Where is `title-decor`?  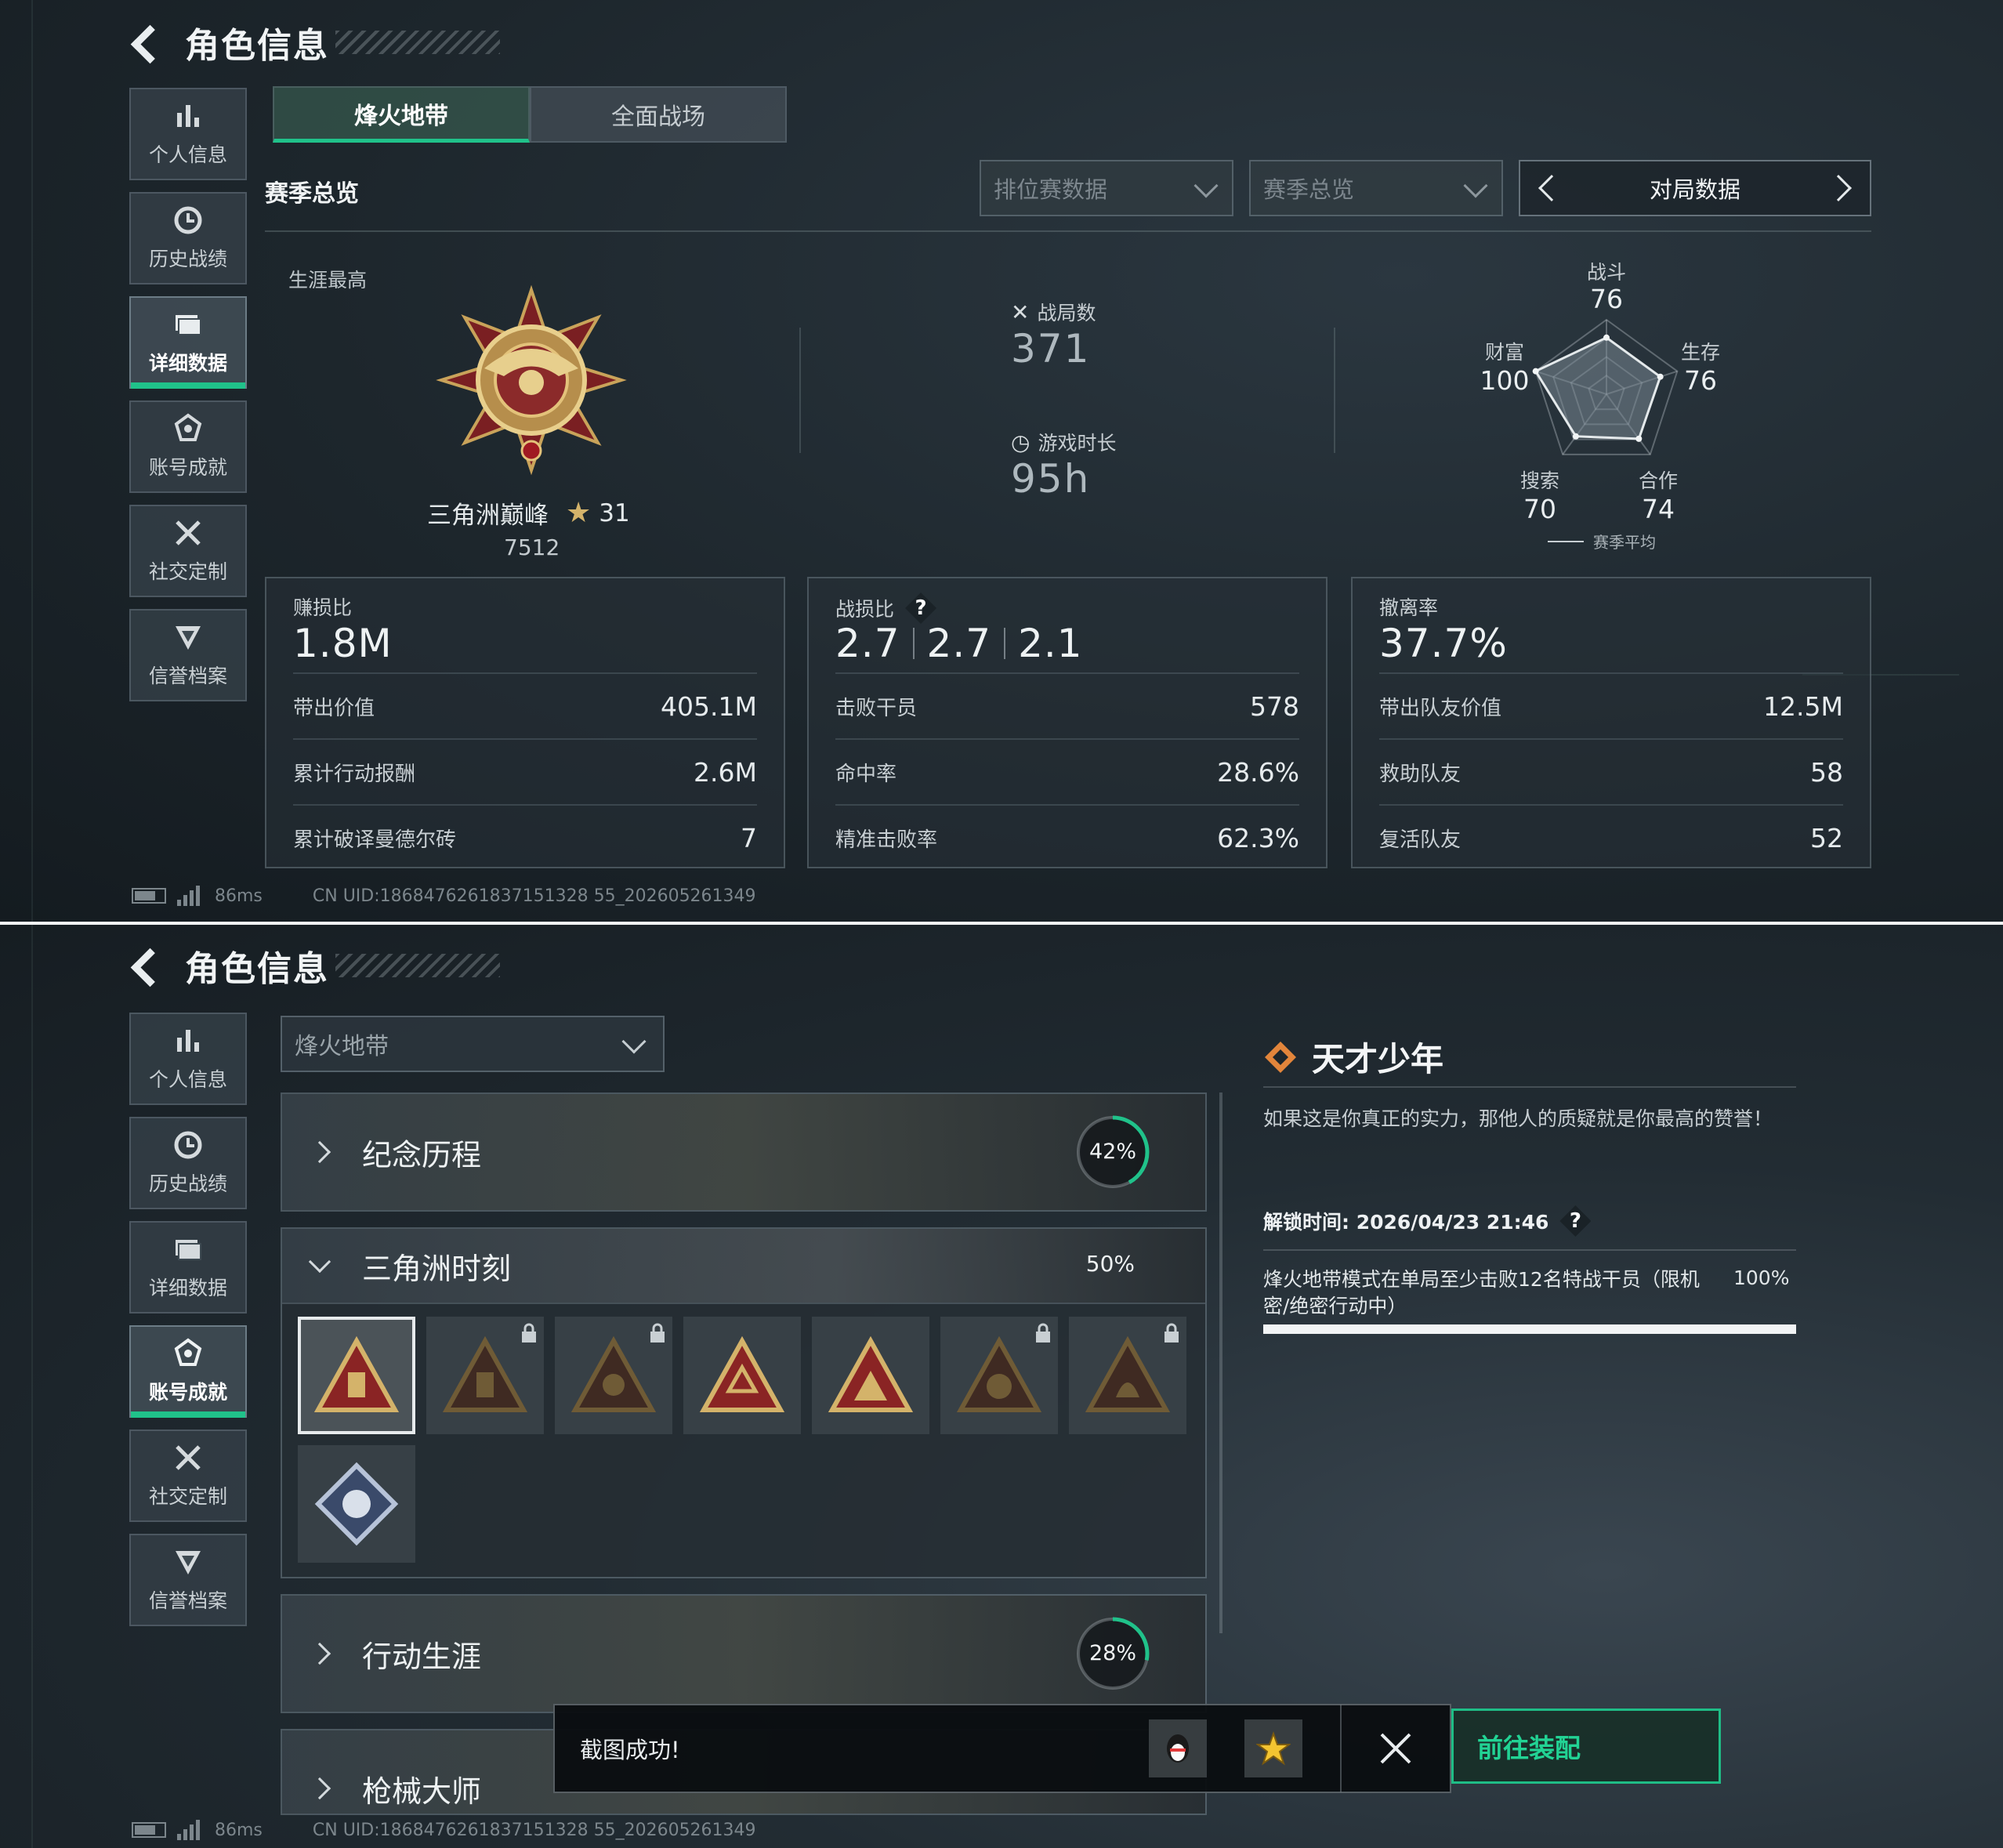
title-decor is located at coordinates (417, 965).